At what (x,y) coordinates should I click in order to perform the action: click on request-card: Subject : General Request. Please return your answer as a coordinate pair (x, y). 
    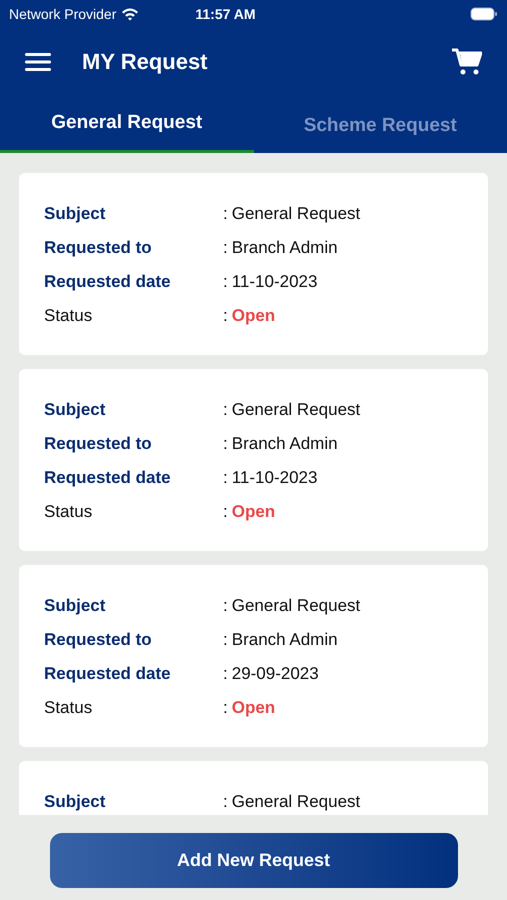
    Looking at the image, I should click on (253, 788).